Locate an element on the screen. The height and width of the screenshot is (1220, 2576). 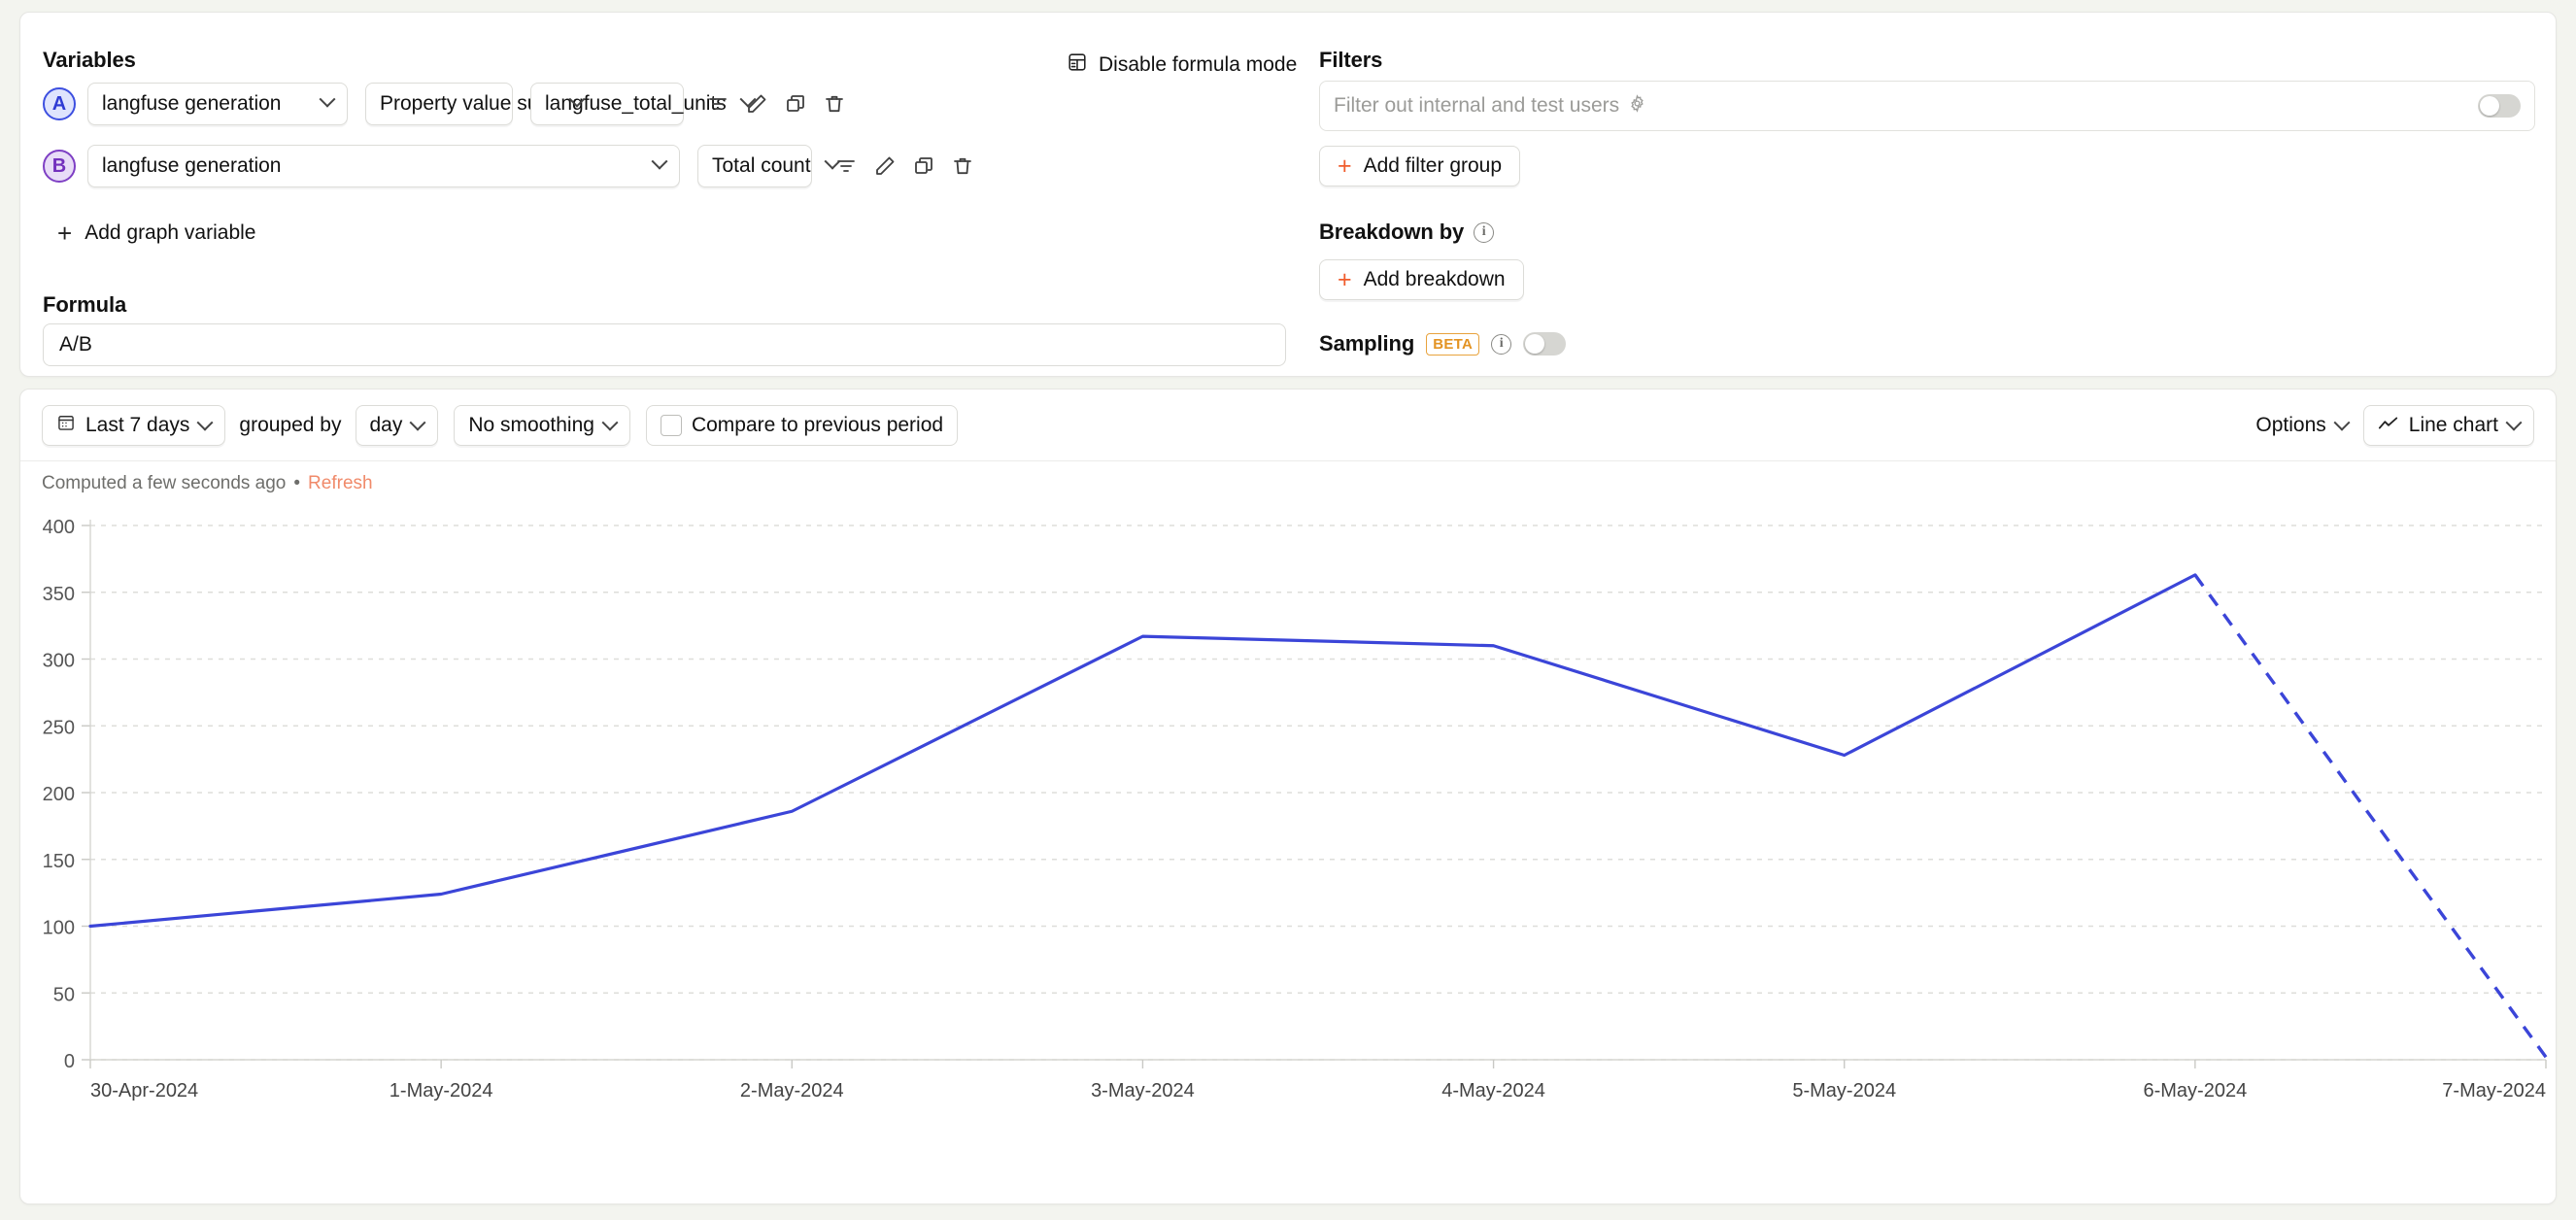
interval-select: day is located at coordinates (397, 425).